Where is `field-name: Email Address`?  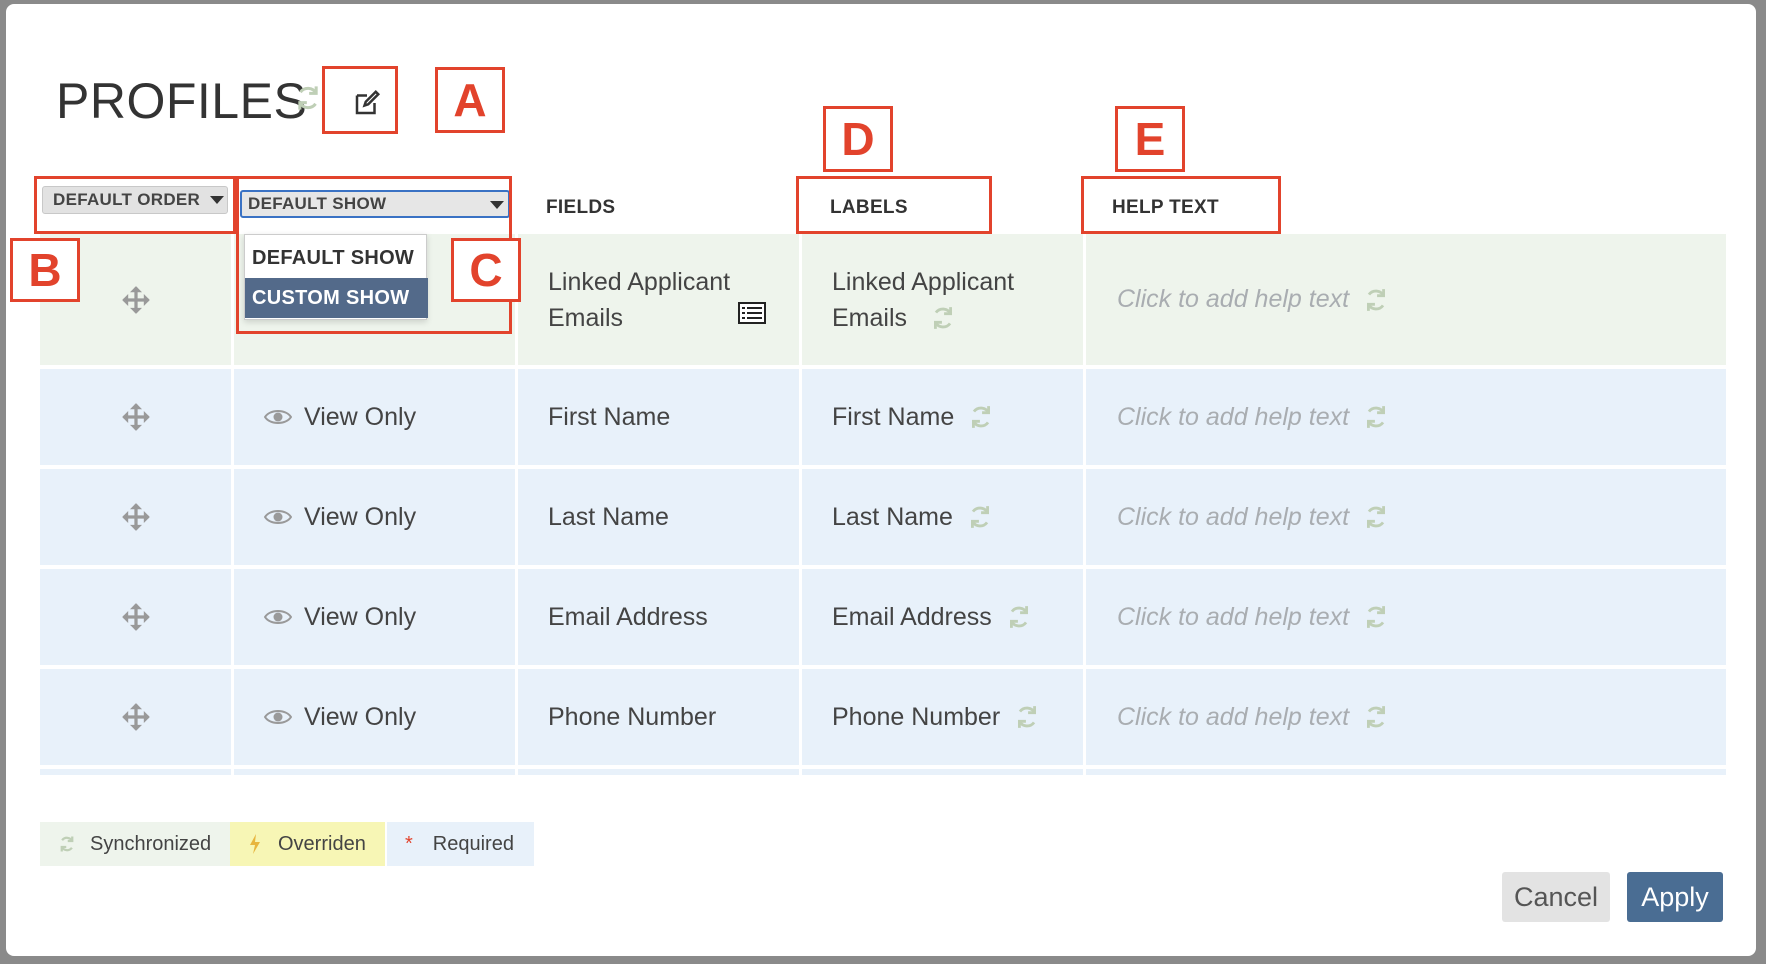
field-name: Email Address is located at coordinates (628, 617).